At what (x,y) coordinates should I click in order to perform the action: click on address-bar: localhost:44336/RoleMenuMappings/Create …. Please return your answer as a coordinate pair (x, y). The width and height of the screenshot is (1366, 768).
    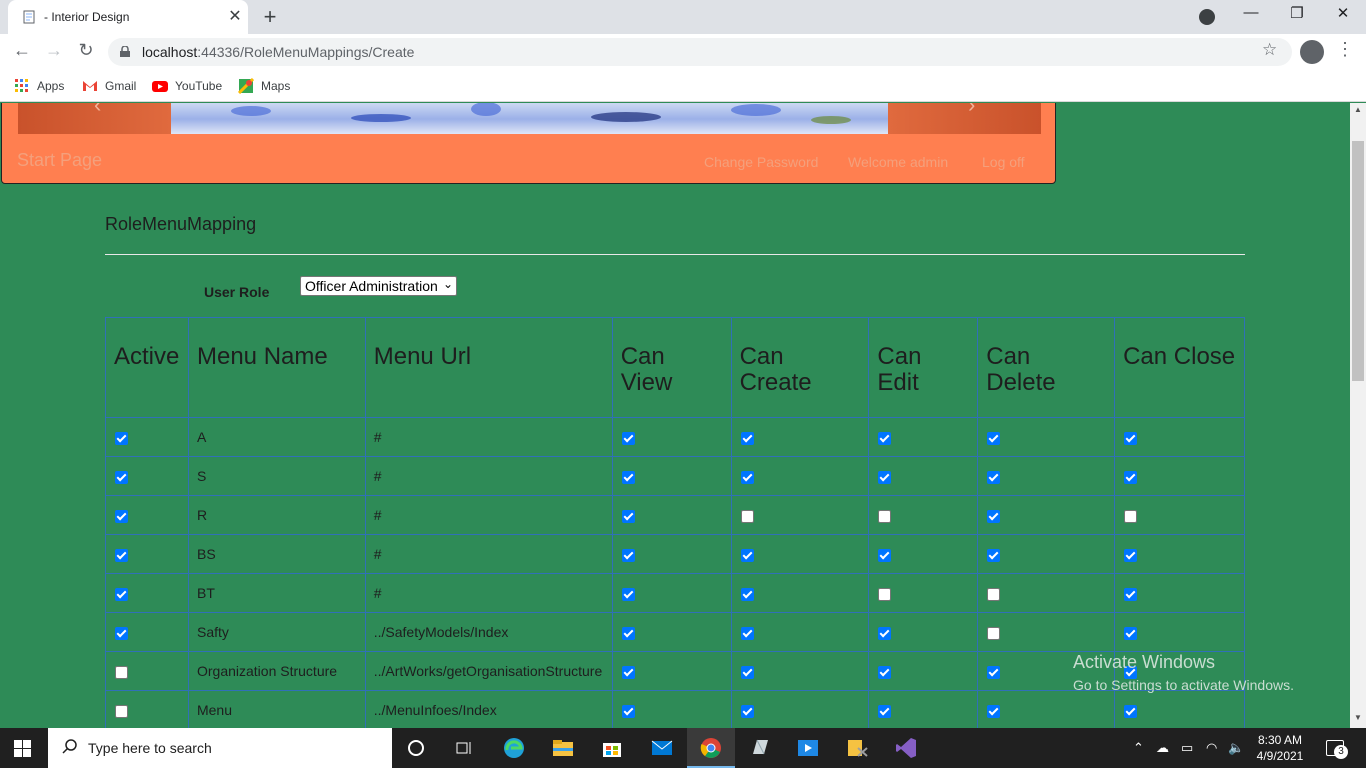
    Looking at the image, I should click on (700, 52).